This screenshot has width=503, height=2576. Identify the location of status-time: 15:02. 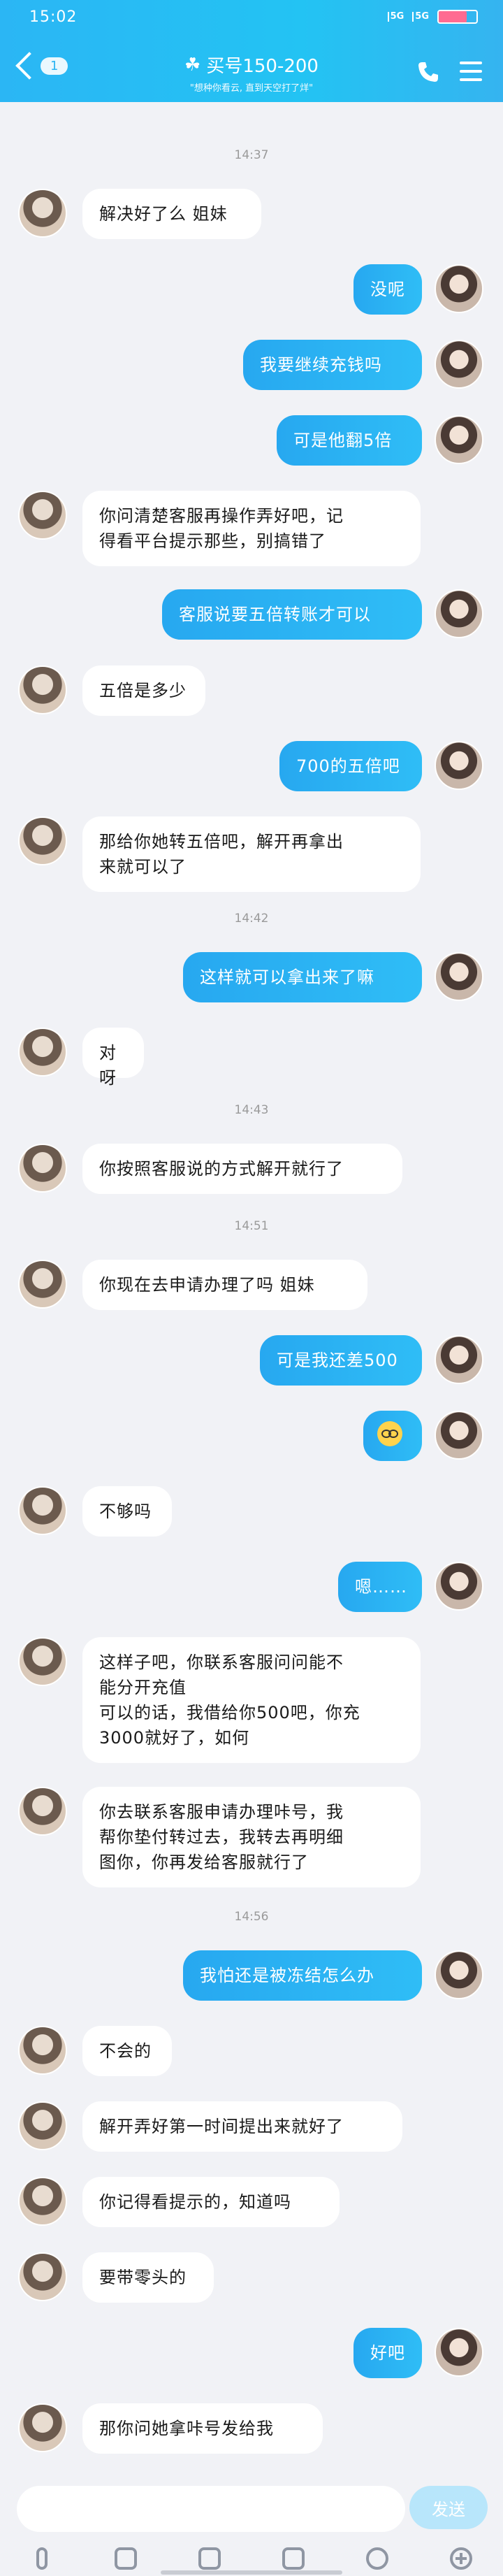
(53, 17).